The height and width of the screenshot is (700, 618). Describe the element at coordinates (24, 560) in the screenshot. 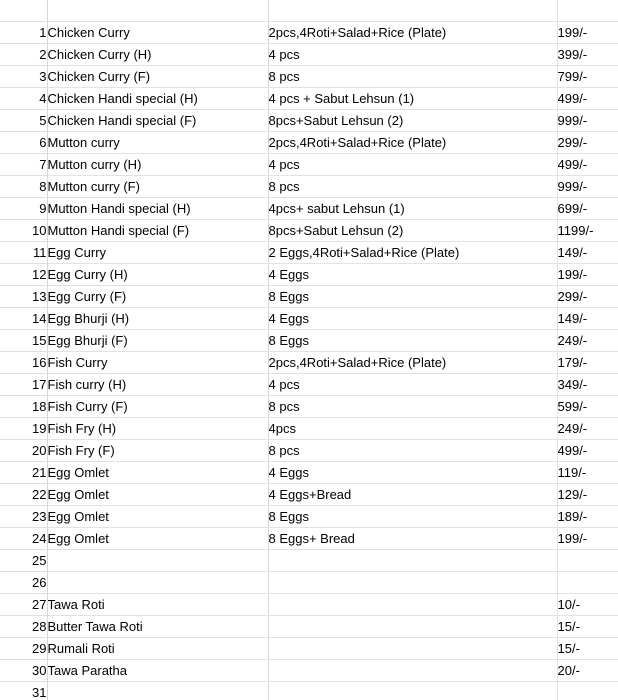

I see `row-number-header: 25` at that location.